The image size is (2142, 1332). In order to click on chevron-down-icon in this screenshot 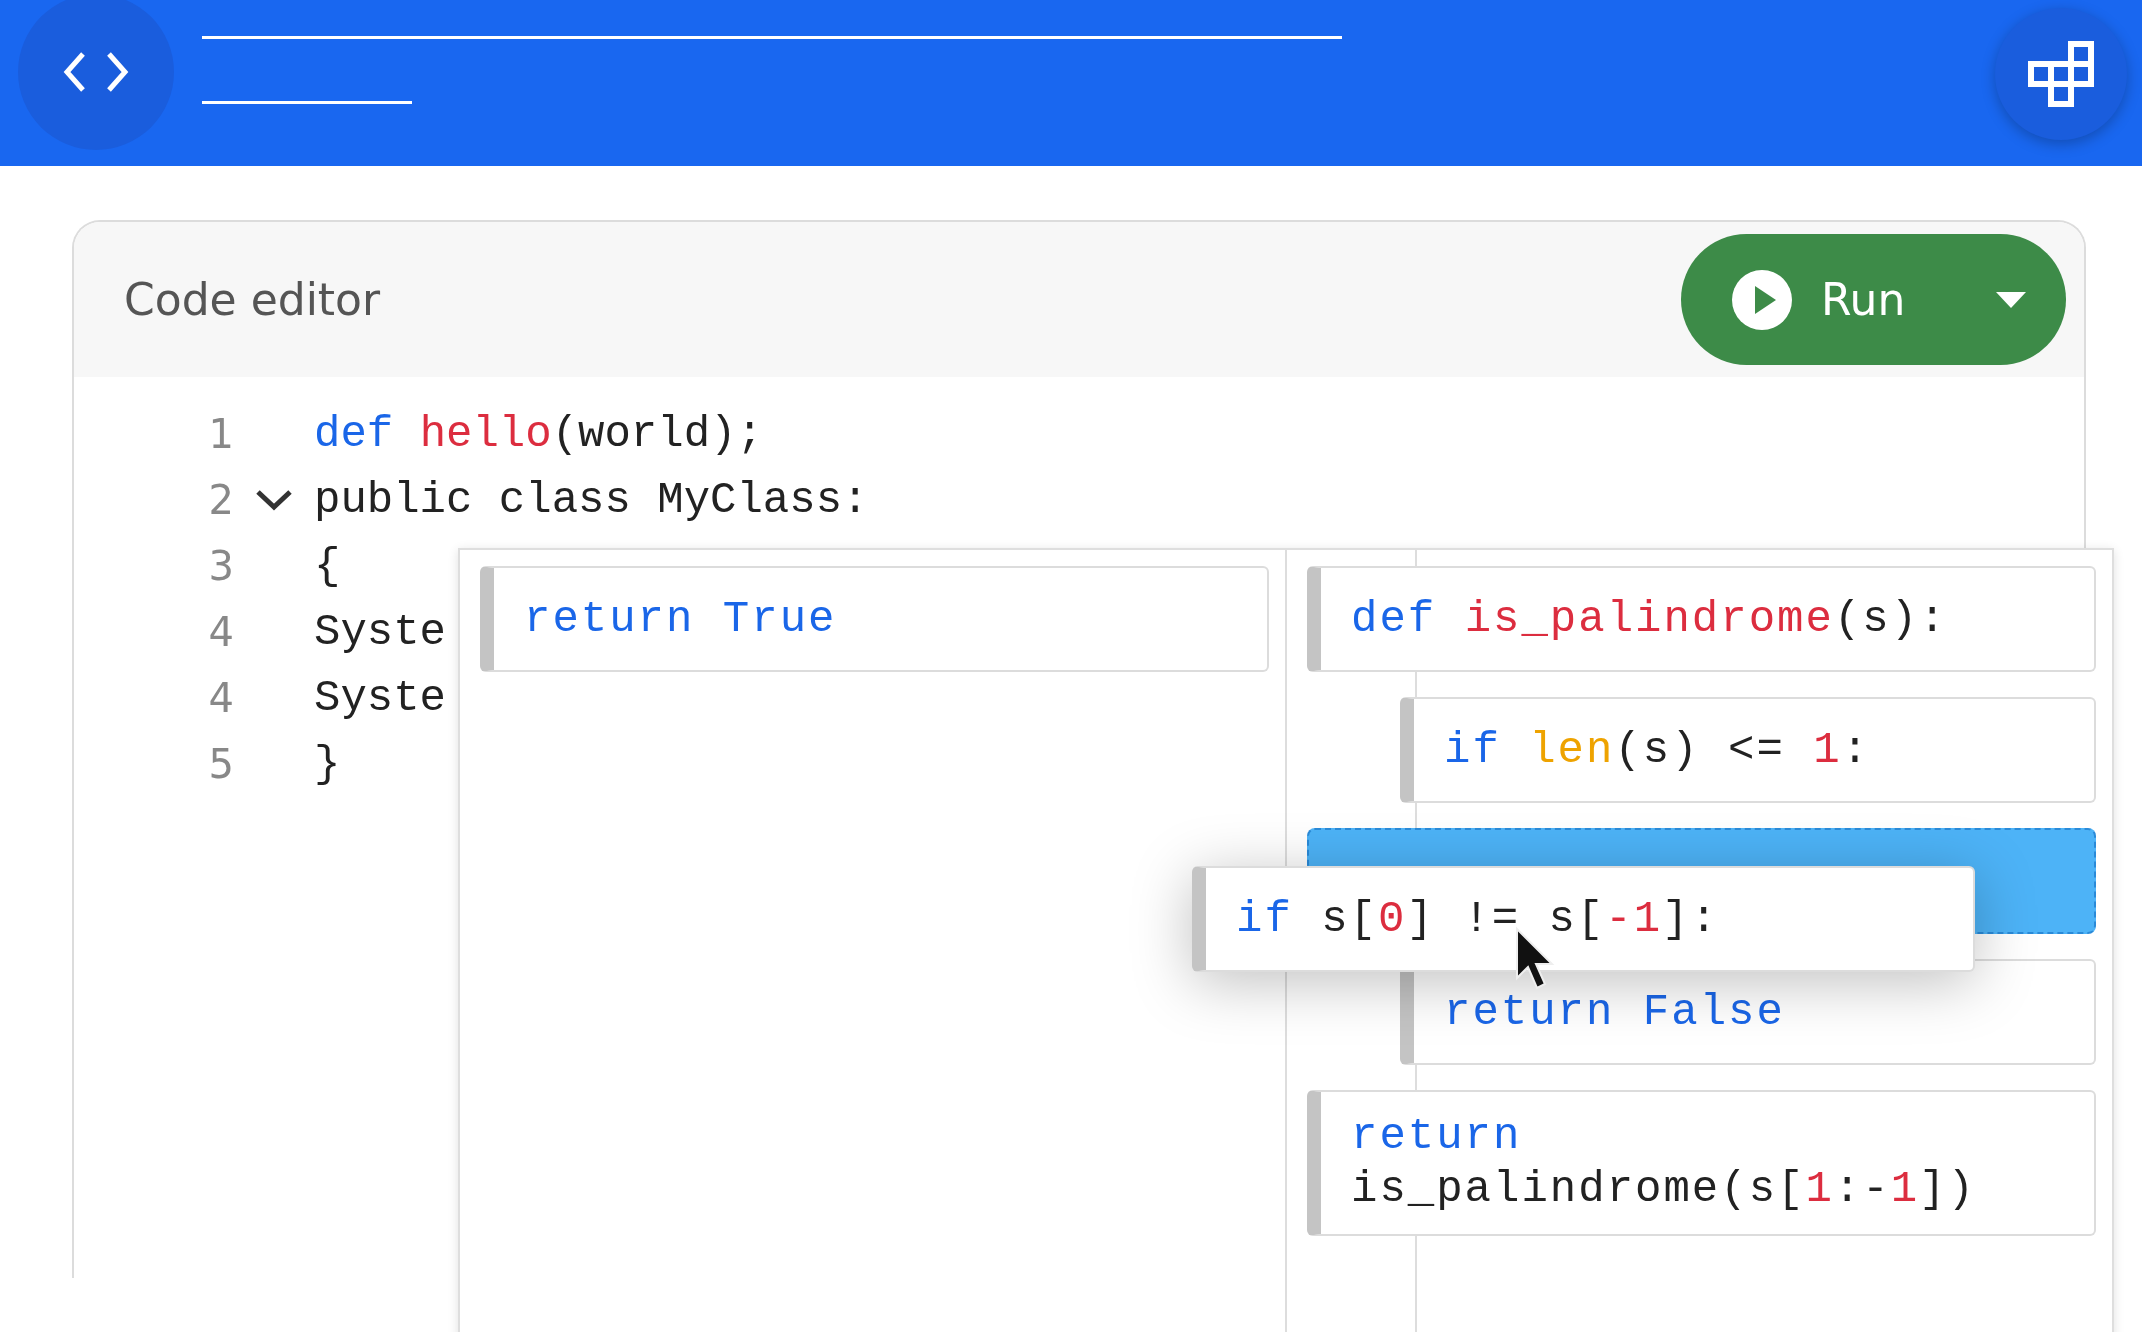, I will do `click(274, 500)`.